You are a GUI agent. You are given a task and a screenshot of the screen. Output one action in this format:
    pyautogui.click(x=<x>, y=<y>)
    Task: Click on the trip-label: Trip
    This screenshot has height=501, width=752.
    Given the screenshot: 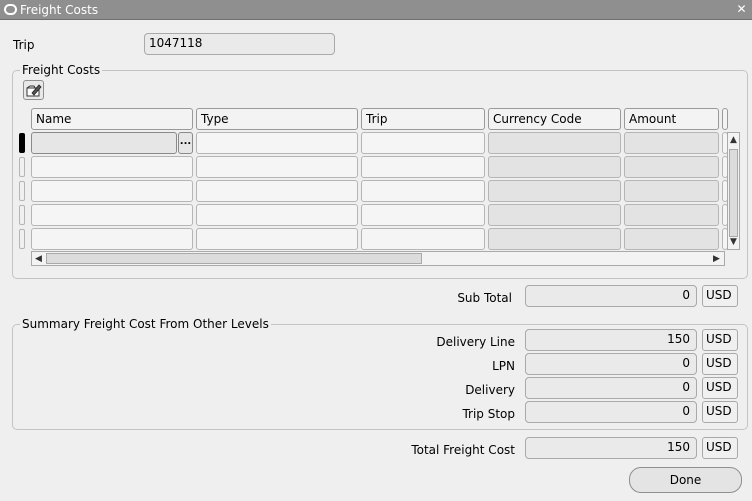 What is the action you would take?
    pyautogui.click(x=24, y=45)
    